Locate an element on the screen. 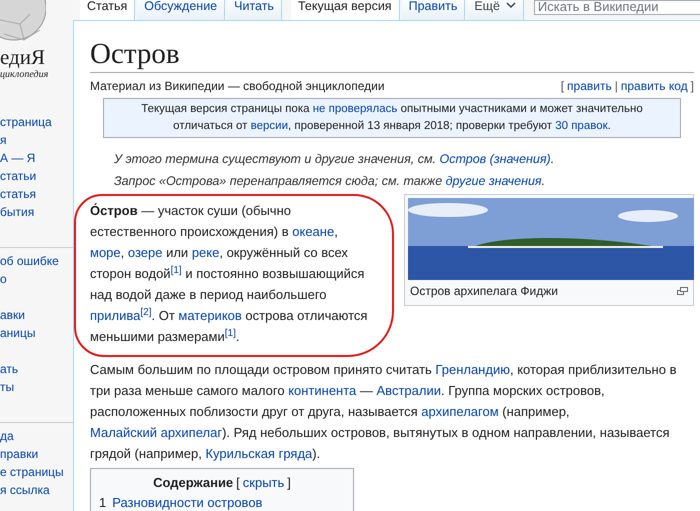  link: озере is located at coordinates (145, 252).